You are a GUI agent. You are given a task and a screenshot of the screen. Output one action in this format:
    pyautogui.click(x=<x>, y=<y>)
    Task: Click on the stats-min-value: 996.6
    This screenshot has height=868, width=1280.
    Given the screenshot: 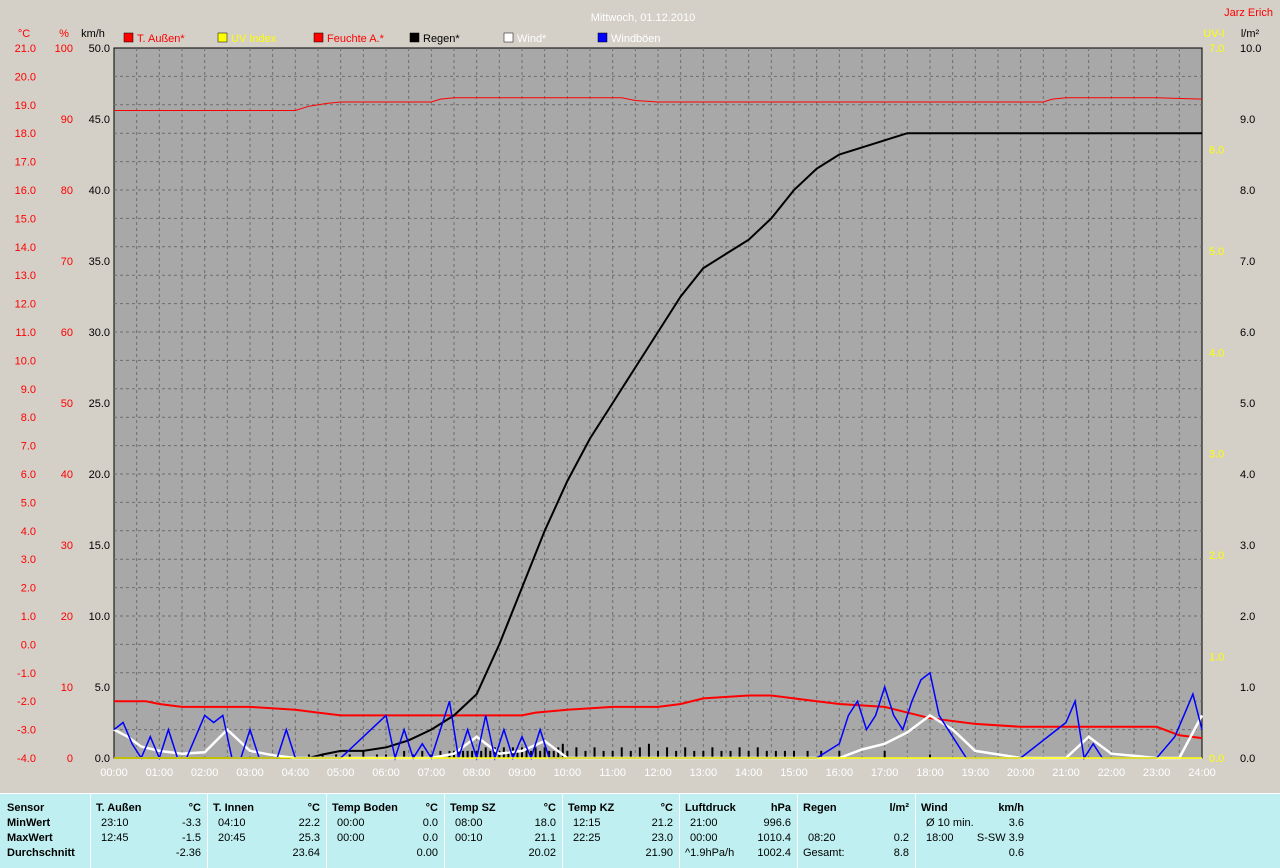 What is the action you would take?
    pyautogui.click(x=777, y=823)
    